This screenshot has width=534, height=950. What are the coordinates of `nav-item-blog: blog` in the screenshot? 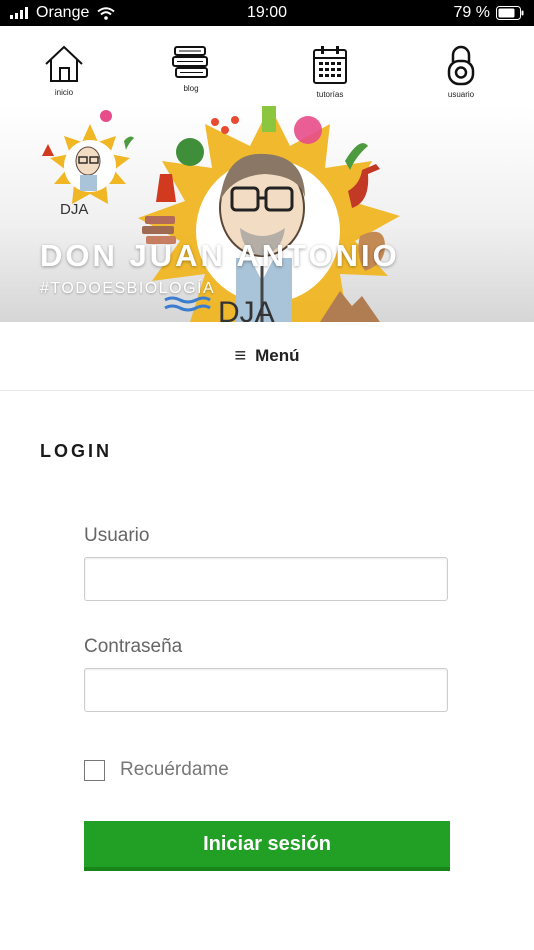 It's located at (191, 68).